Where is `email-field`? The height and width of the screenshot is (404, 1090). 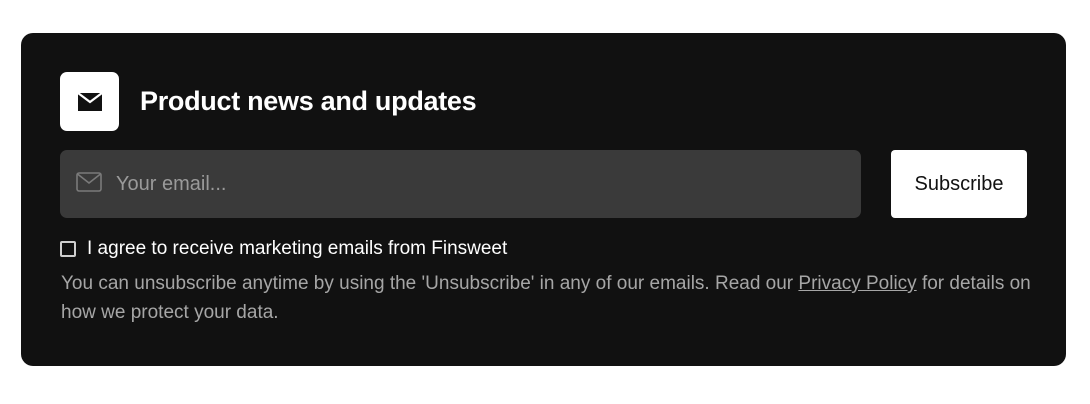
email-field is located at coordinates (460, 184).